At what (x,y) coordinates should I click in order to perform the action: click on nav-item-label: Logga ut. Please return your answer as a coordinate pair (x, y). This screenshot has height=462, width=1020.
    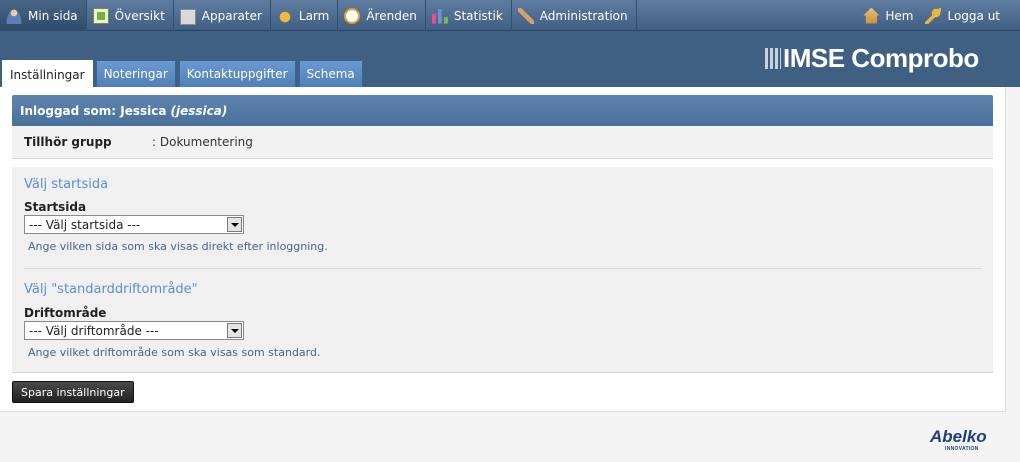
    Looking at the image, I should click on (973, 15).